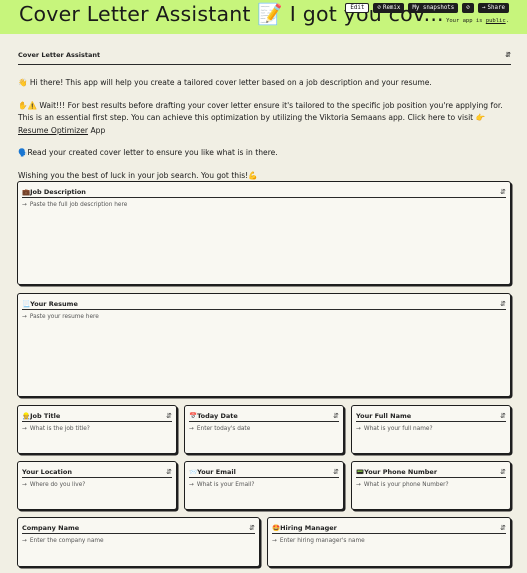 This screenshot has width=527, height=573. What do you see at coordinates (225, 485) in the screenshot?
I see `email-placeholder: What is your Email?` at bounding box center [225, 485].